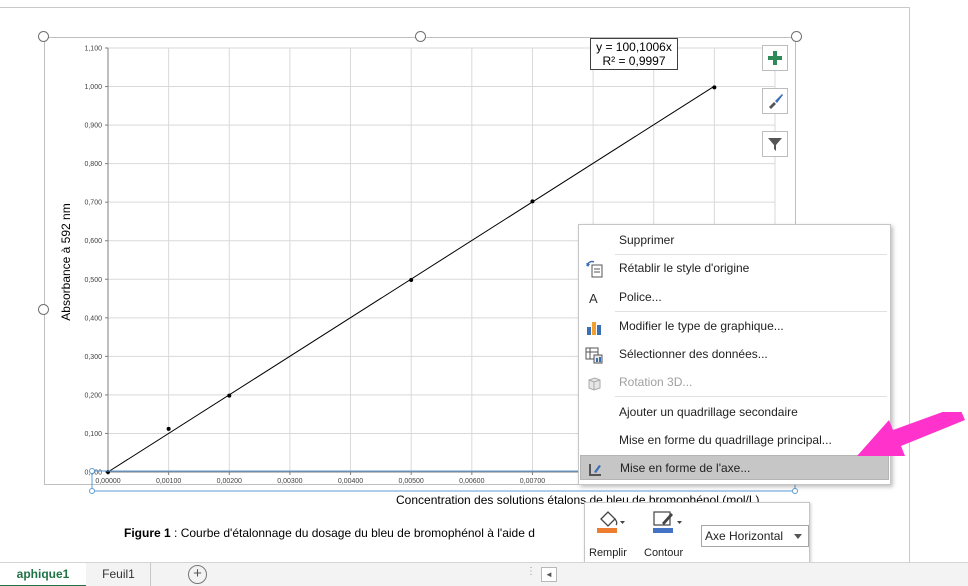  Describe the element at coordinates (532, 481) in the screenshot. I see `x-tick-label: 0,00700` at that location.